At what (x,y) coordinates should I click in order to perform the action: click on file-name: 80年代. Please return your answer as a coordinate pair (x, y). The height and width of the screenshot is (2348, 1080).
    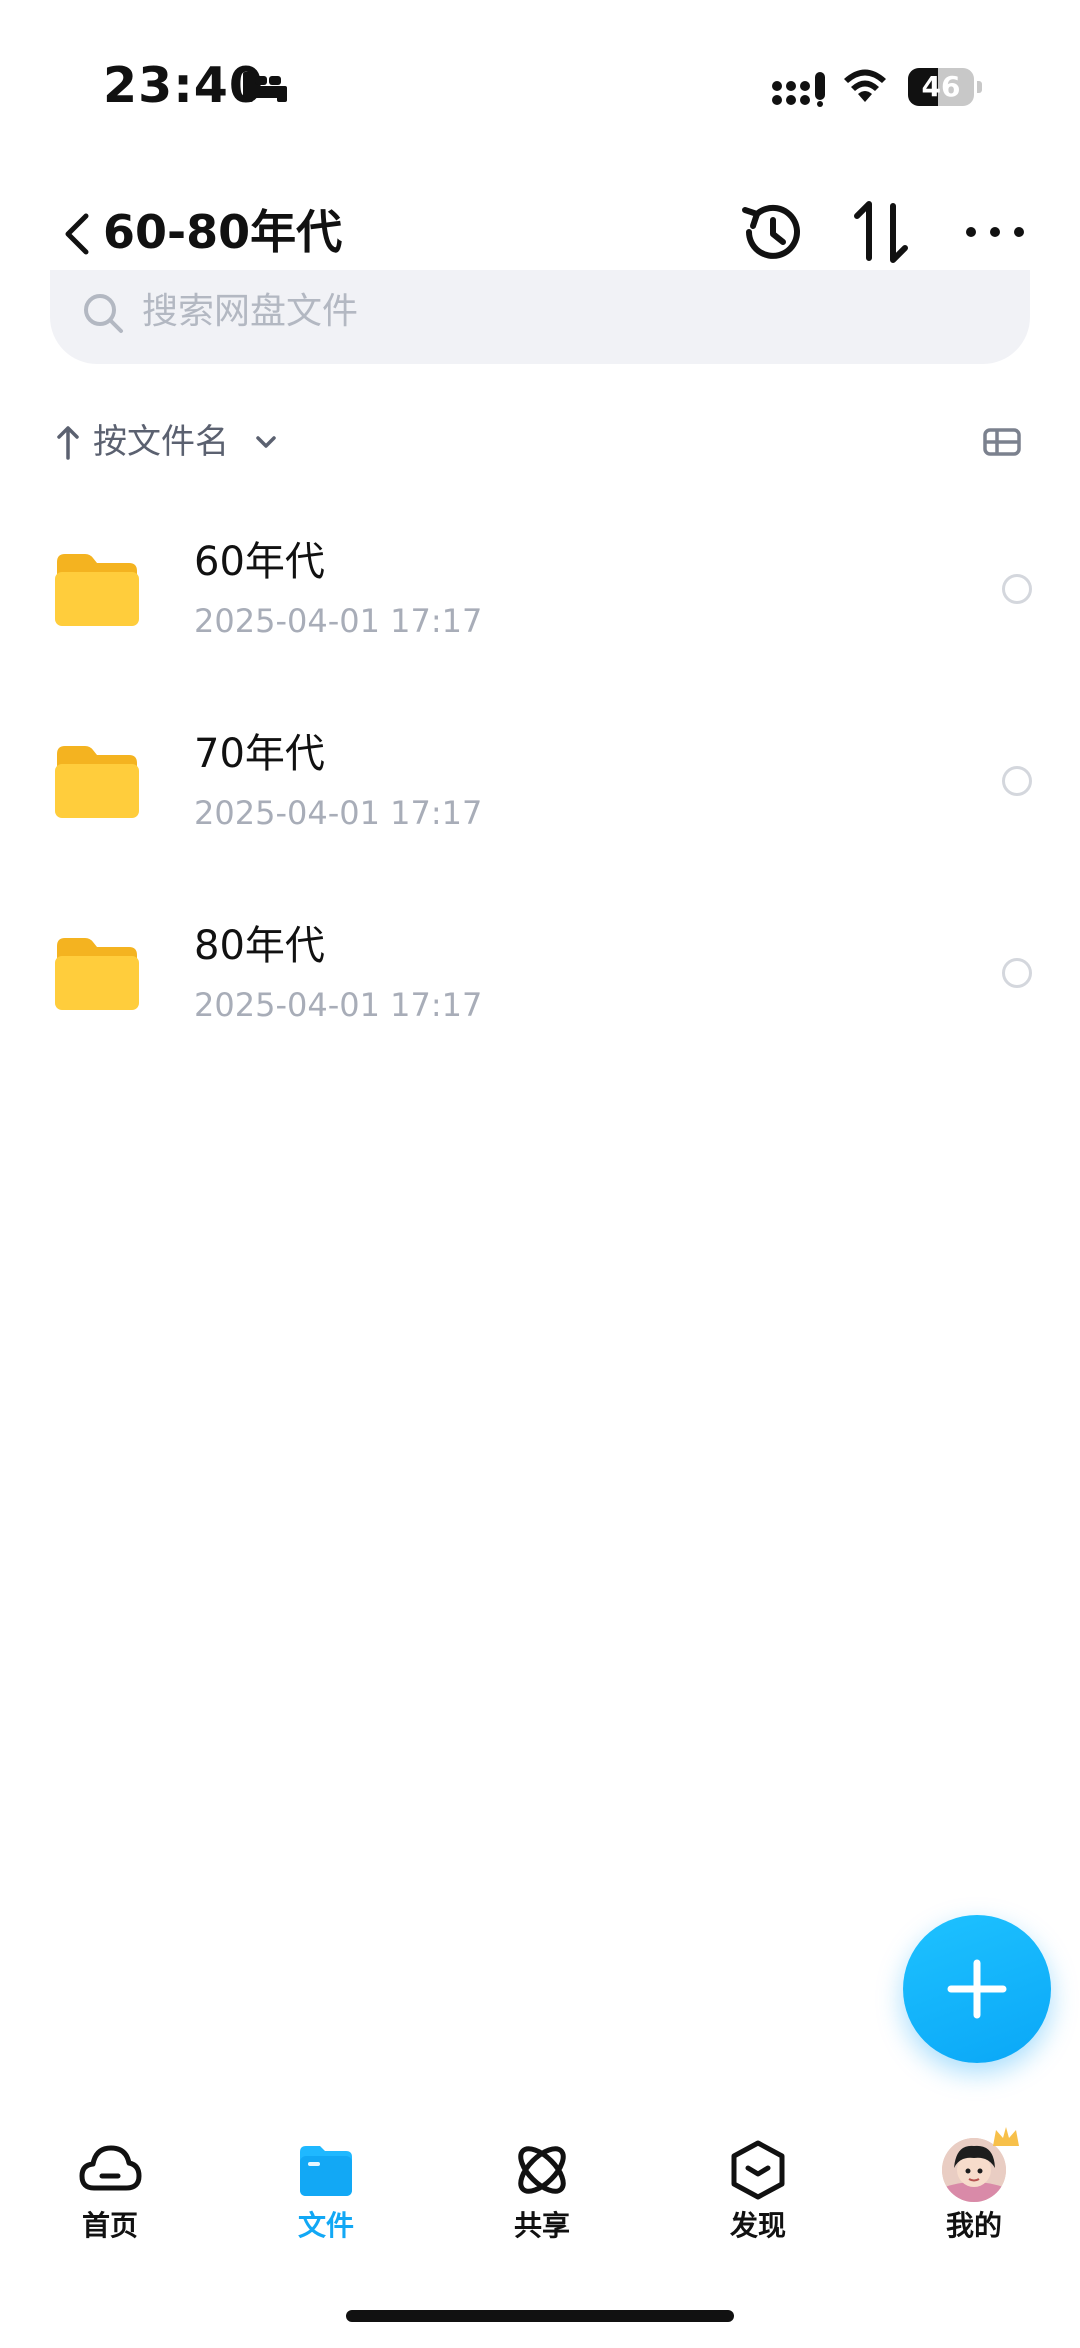
    Looking at the image, I should click on (259, 946).